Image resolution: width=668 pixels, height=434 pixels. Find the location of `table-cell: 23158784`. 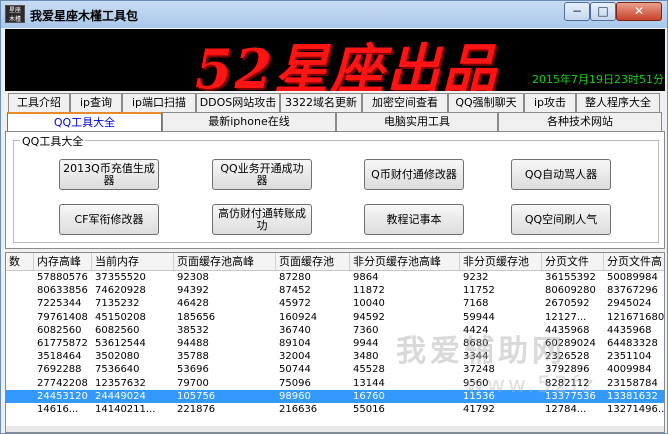

table-cell: 23158784 is located at coordinates (632, 383).